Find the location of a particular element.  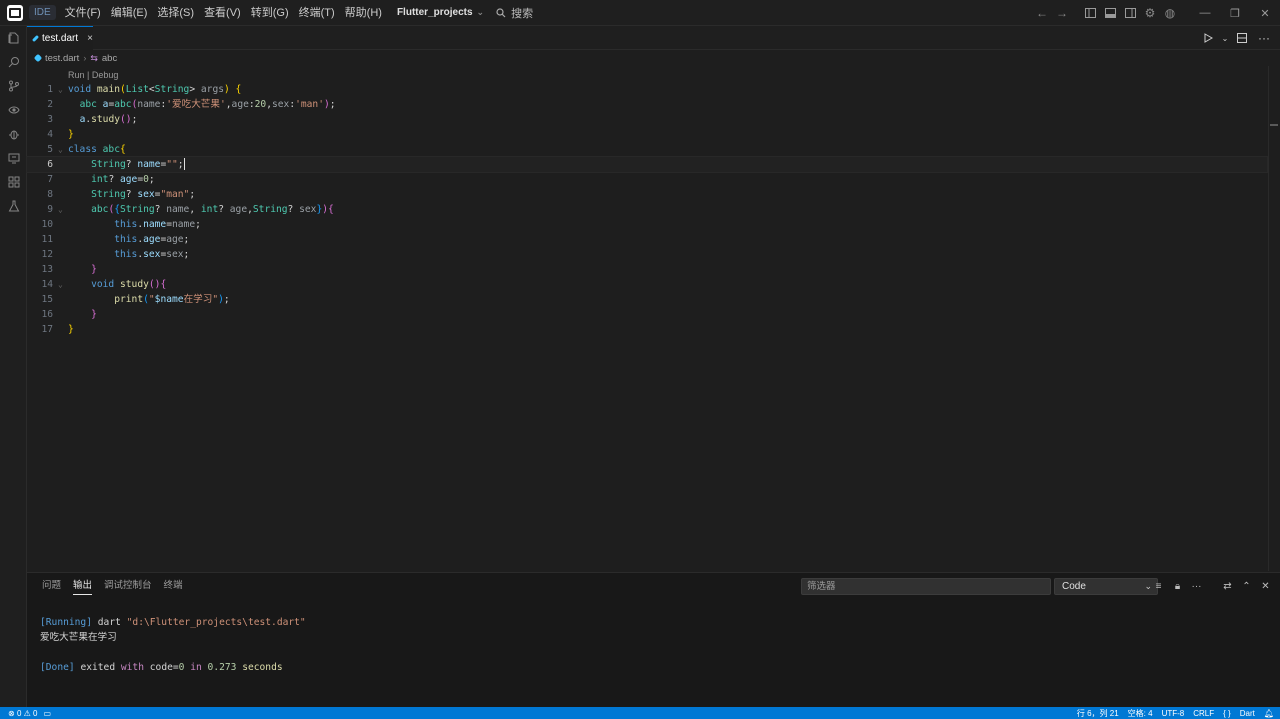

clear-output-icon: ≡ is located at coordinates (1158, 586).